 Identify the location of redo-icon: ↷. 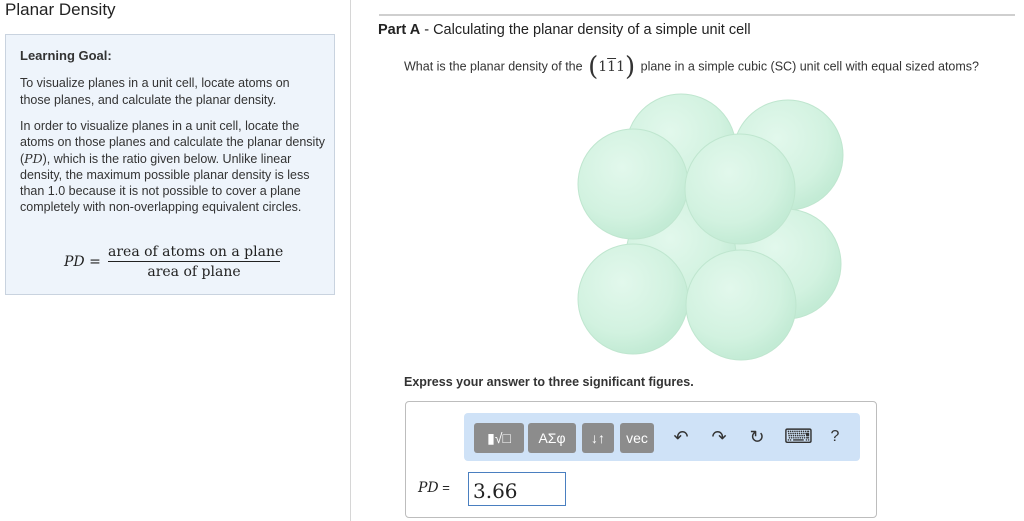
(719, 437).